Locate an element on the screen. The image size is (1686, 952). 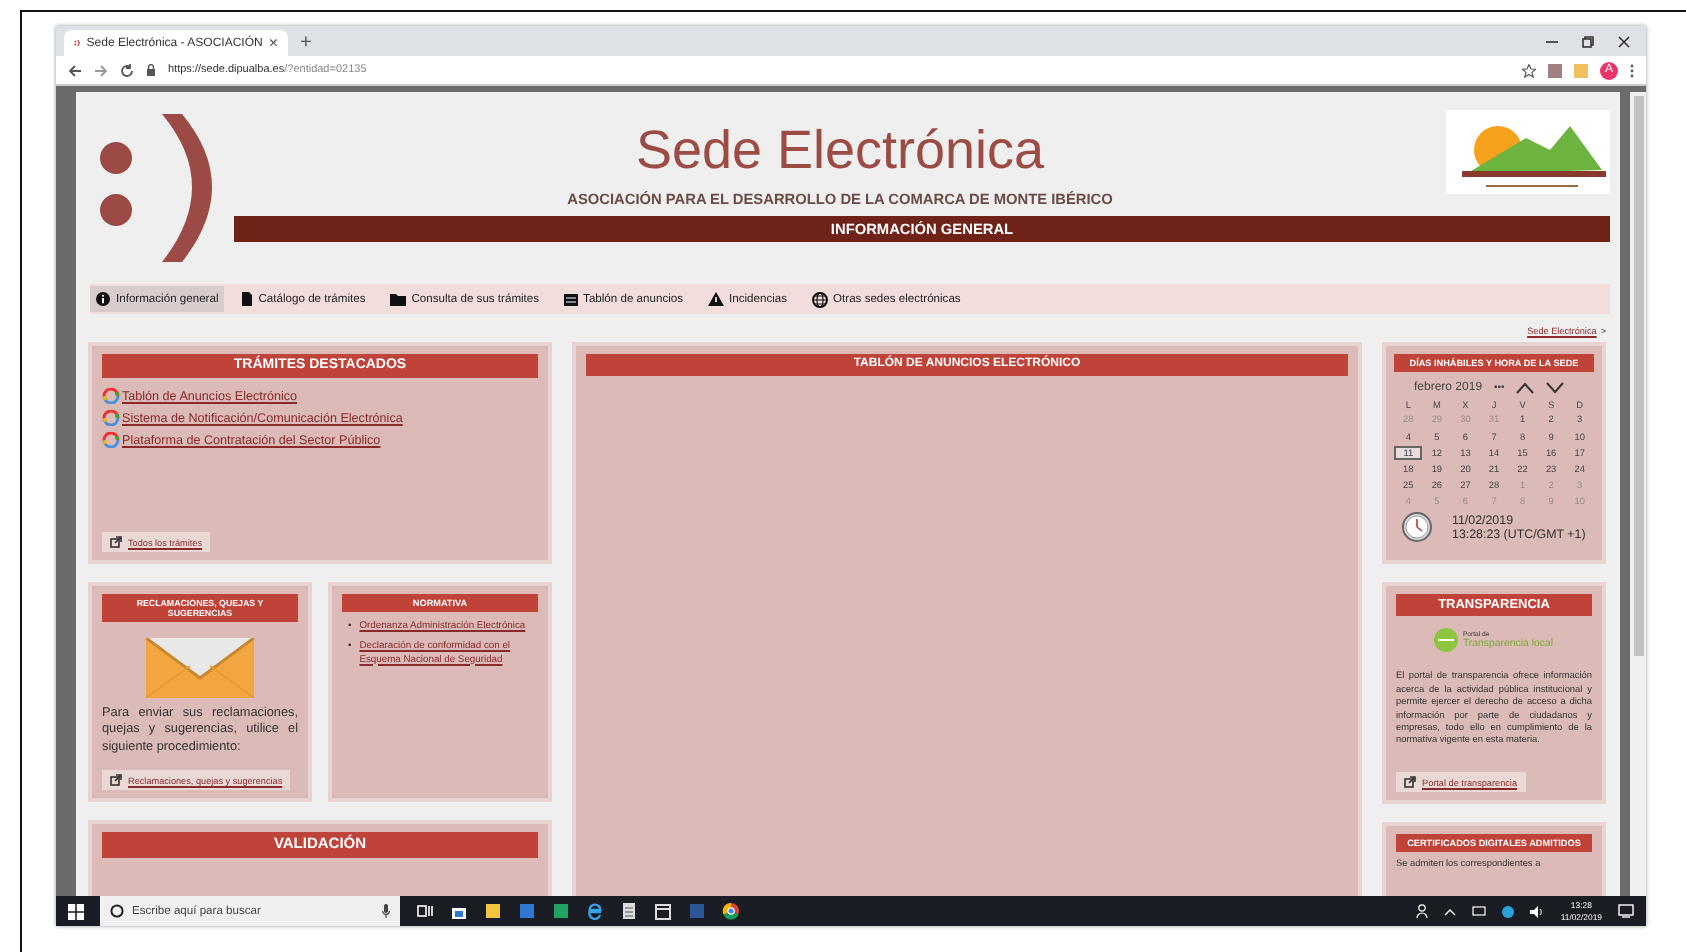
back-arrow-icon is located at coordinates (75, 70).